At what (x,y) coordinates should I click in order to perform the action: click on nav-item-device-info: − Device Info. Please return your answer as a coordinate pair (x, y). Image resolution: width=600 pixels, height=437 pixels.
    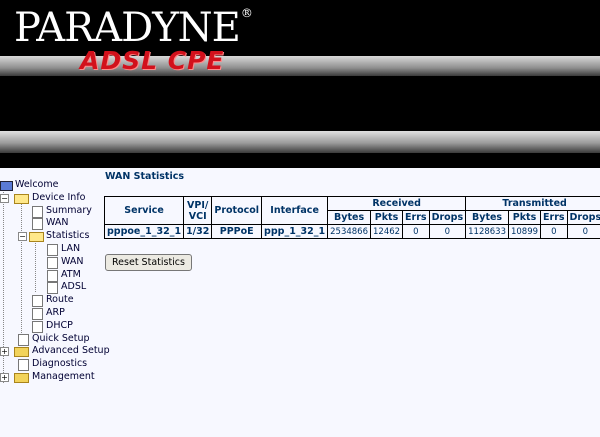
    Looking at the image, I should click on (59, 198).